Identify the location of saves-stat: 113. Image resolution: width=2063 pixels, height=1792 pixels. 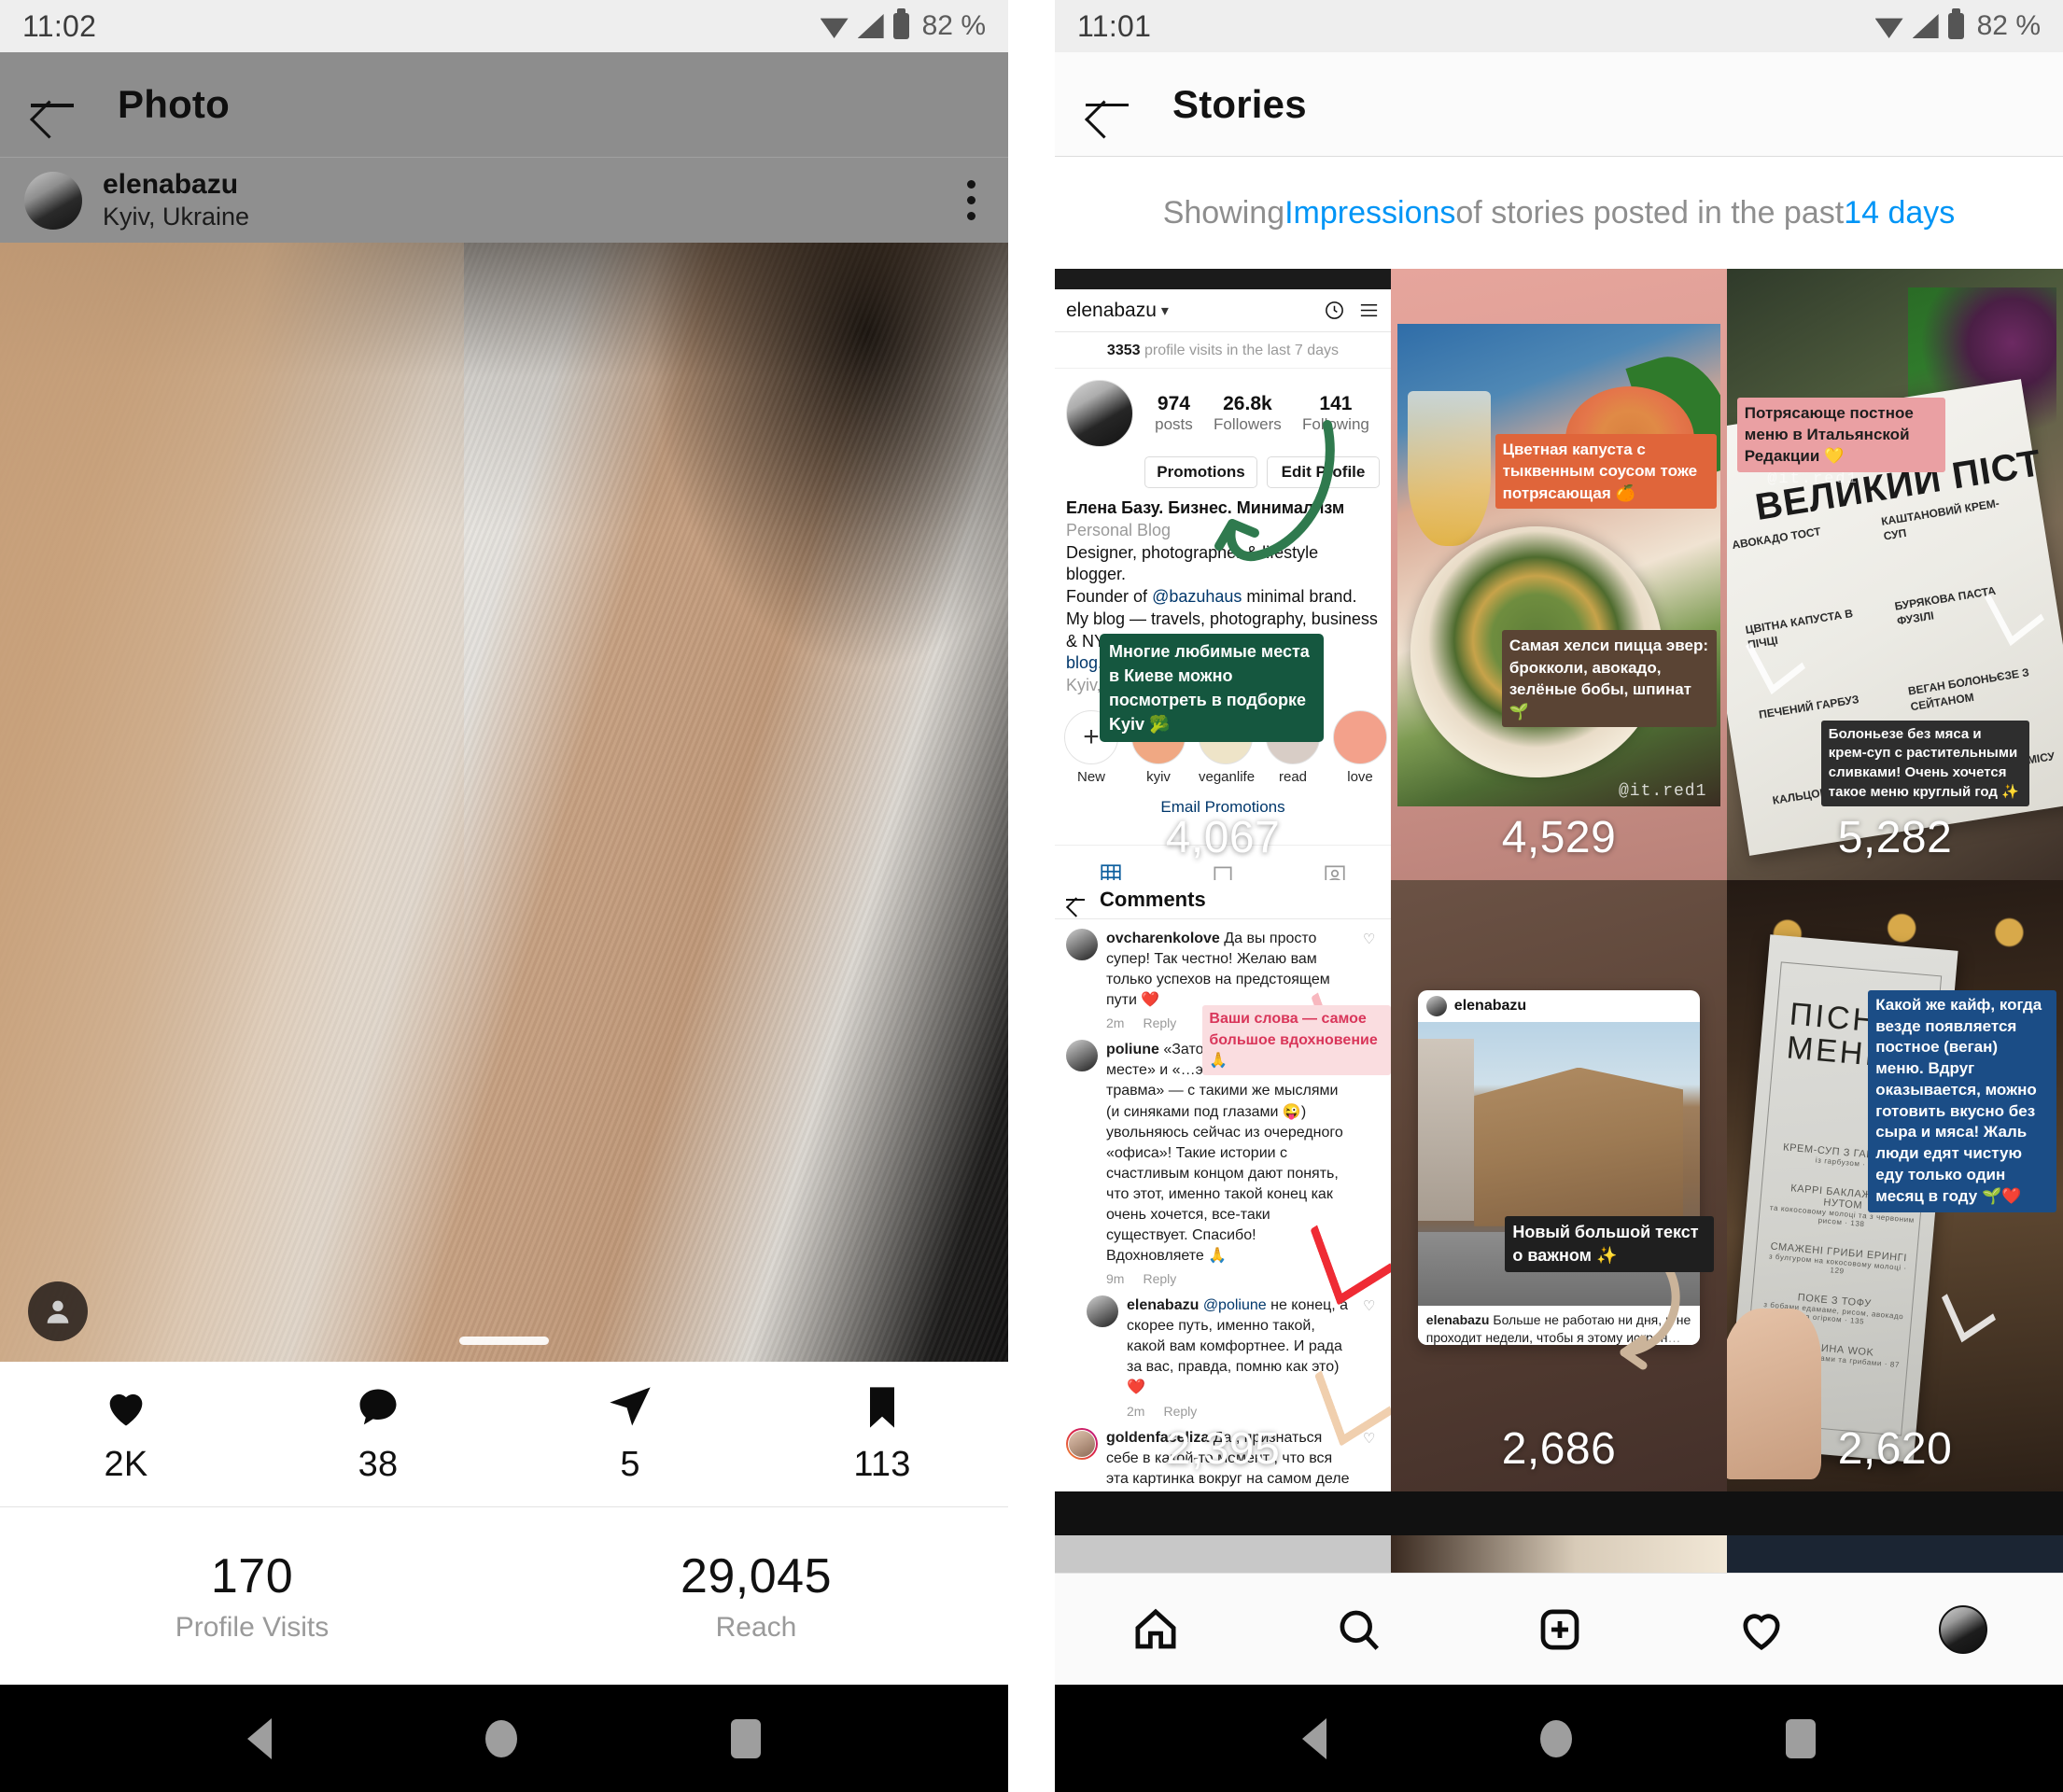
(882, 1434).